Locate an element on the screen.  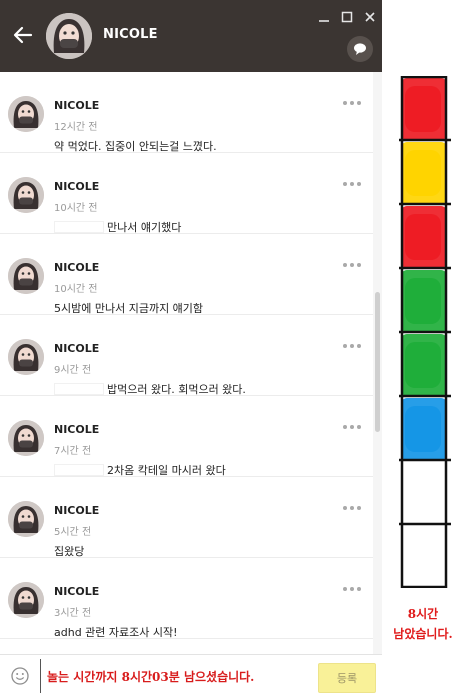
message-text: 집왔당 is located at coordinates (69, 551).